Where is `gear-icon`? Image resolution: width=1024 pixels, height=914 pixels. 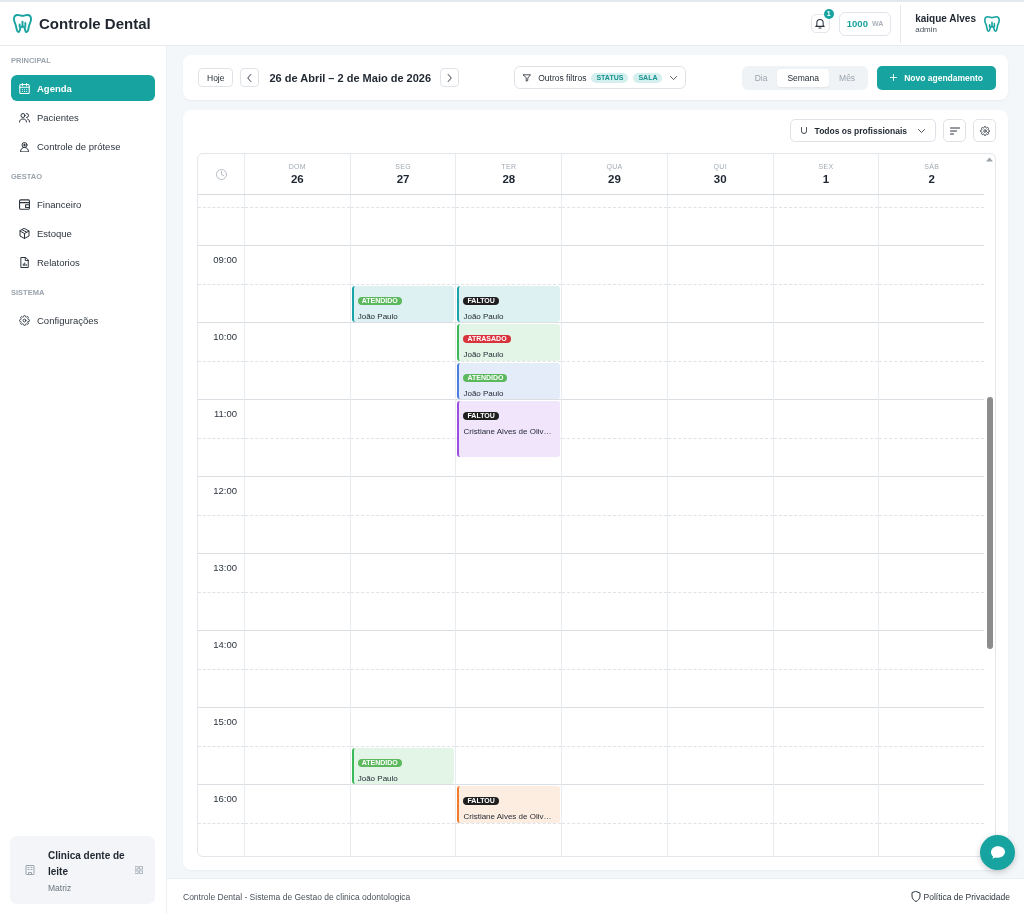 gear-icon is located at coordinates (24, 320).